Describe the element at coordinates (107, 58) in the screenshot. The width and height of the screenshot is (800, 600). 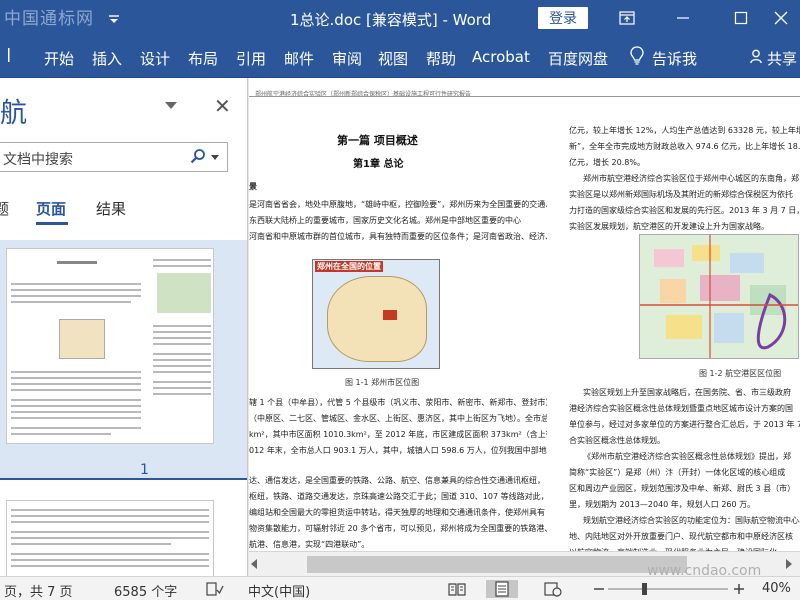
I see `tab-insert: 插入` at that location.